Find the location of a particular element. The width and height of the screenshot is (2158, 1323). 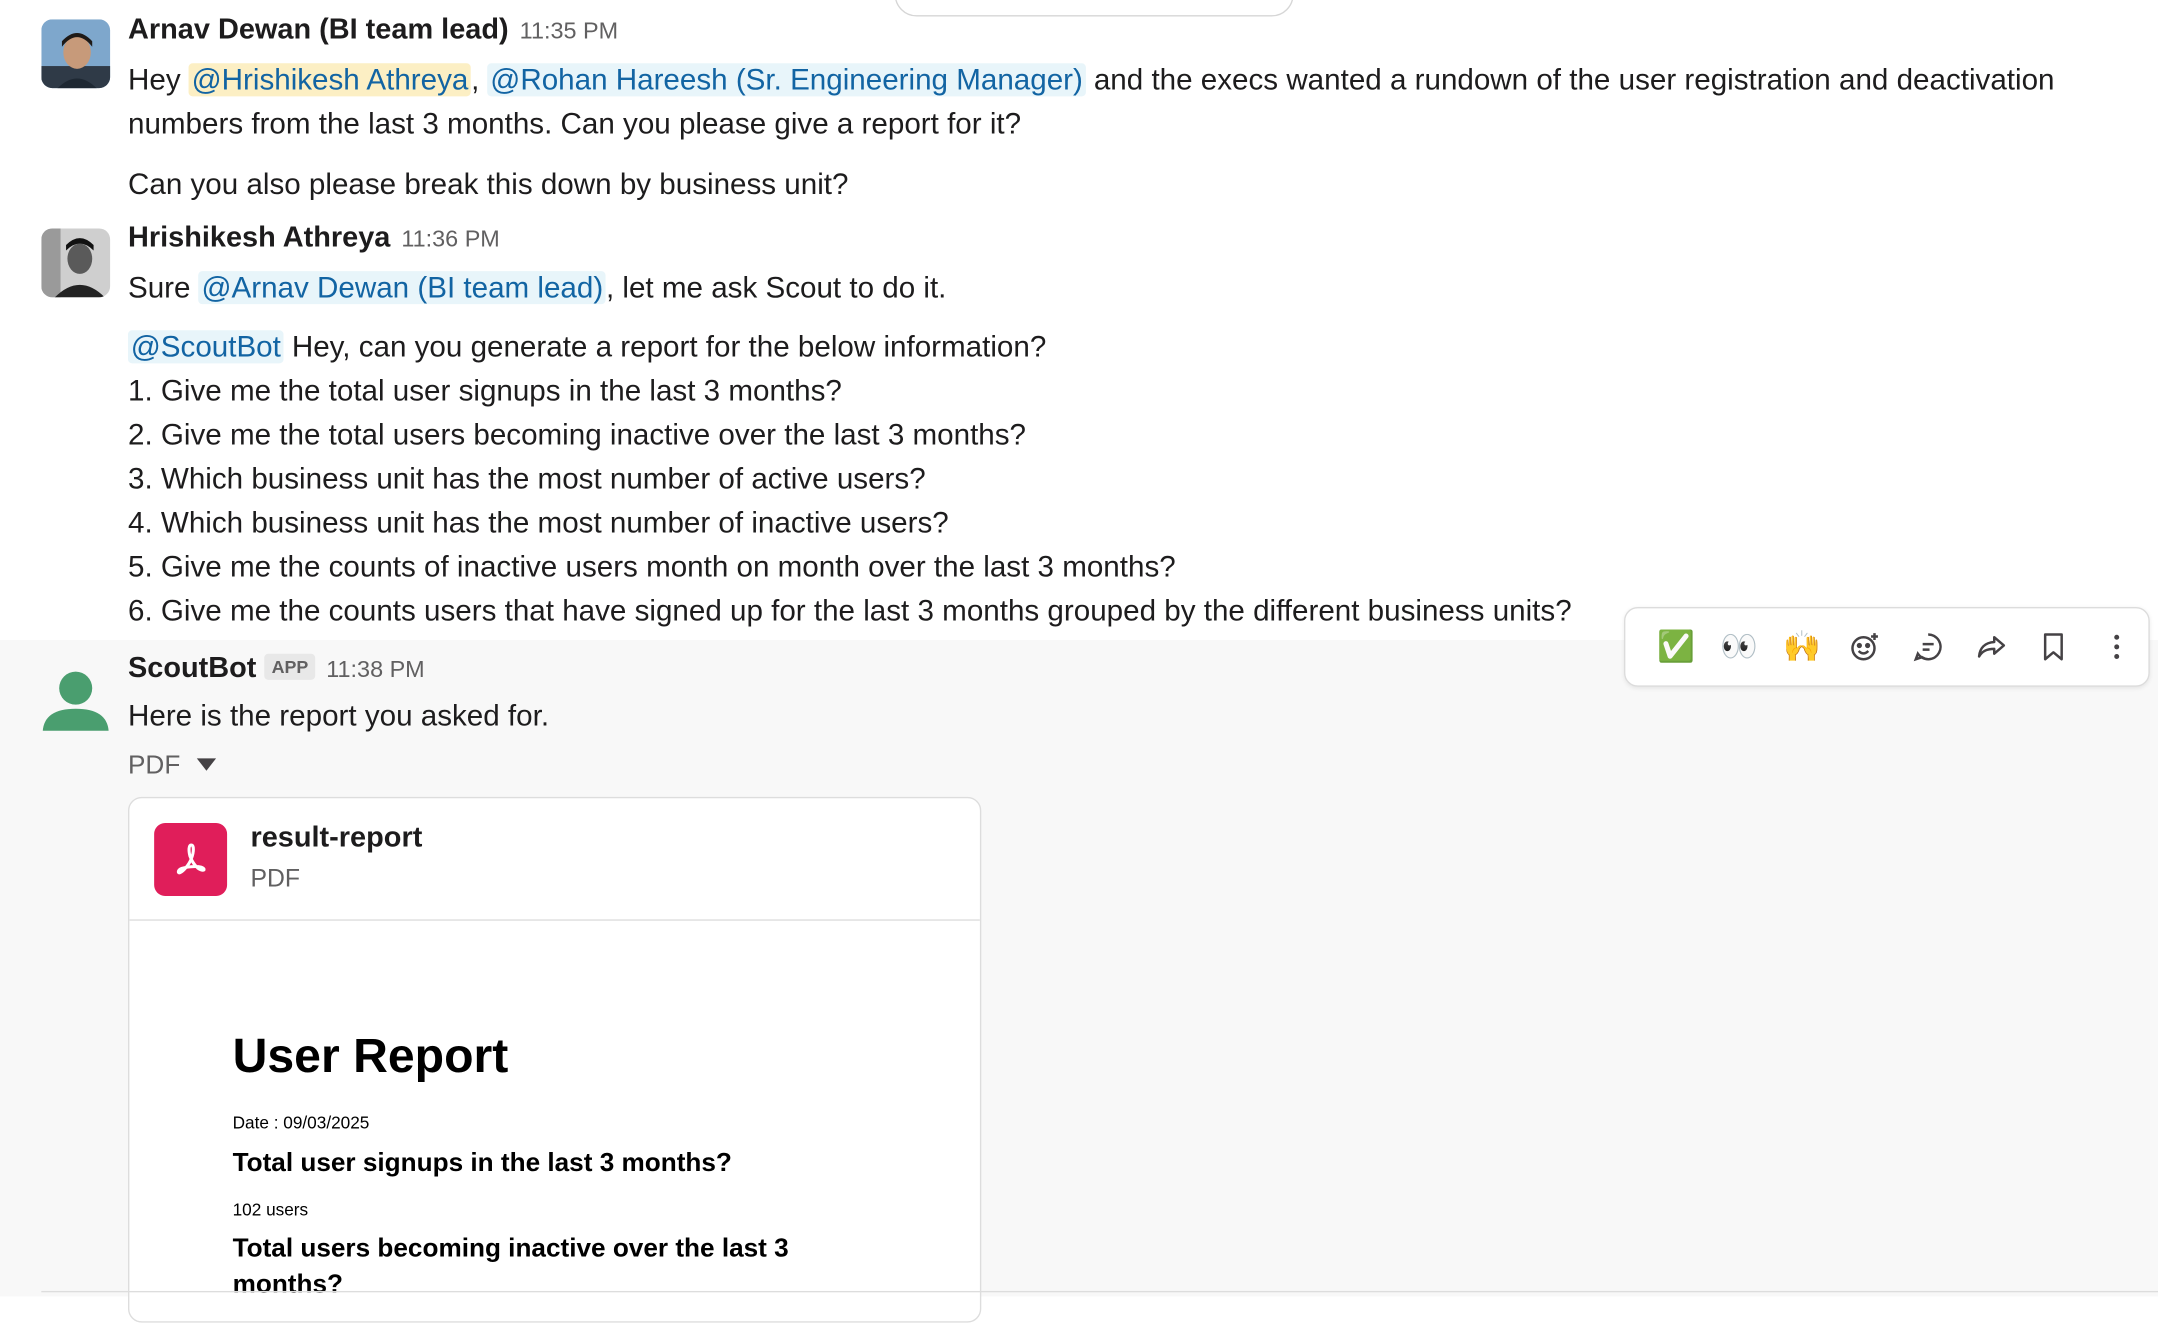

mention-hrishikesh: @Hrishikesh Athreya is located at coordinates (330, 80).